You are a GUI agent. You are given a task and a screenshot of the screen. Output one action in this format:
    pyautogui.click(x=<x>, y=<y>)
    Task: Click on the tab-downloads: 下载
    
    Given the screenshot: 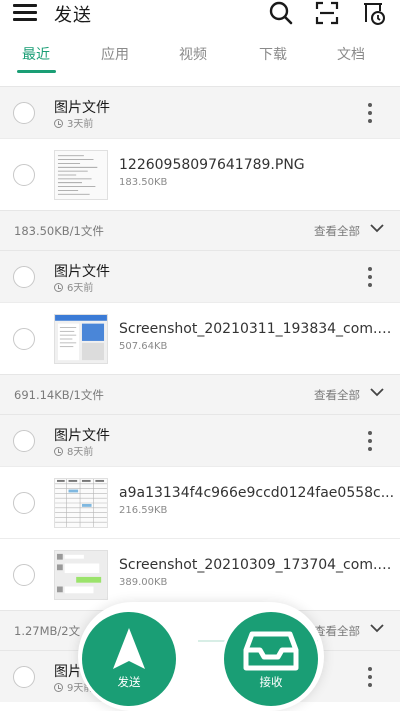 What is the action you would take?
    pyautogui.click(x=273, y=54)
    